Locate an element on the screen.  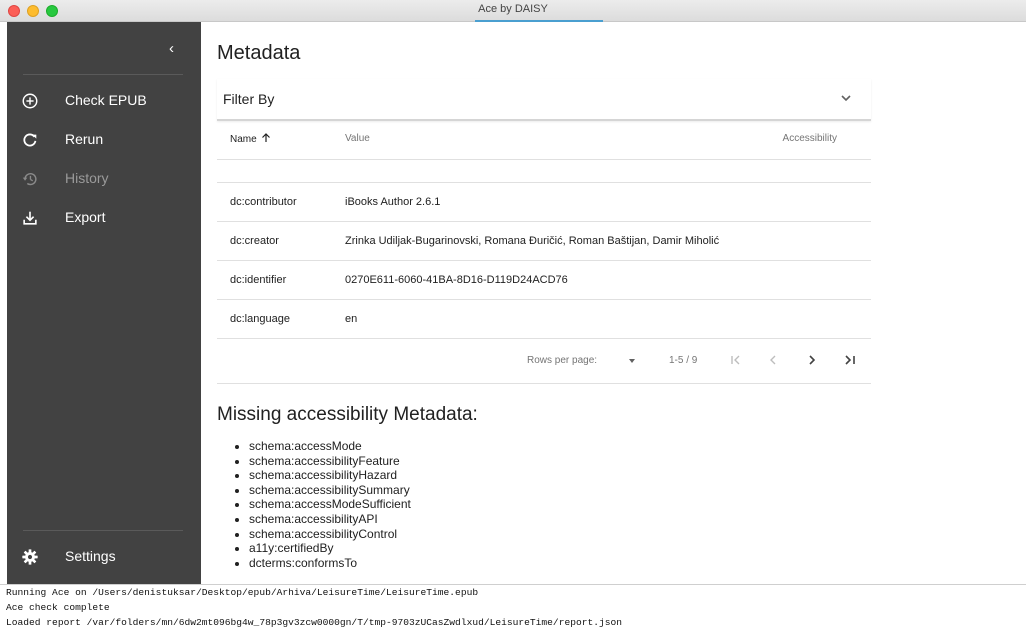
list-item: schema:accessMode is located at coordinates (330, 446).